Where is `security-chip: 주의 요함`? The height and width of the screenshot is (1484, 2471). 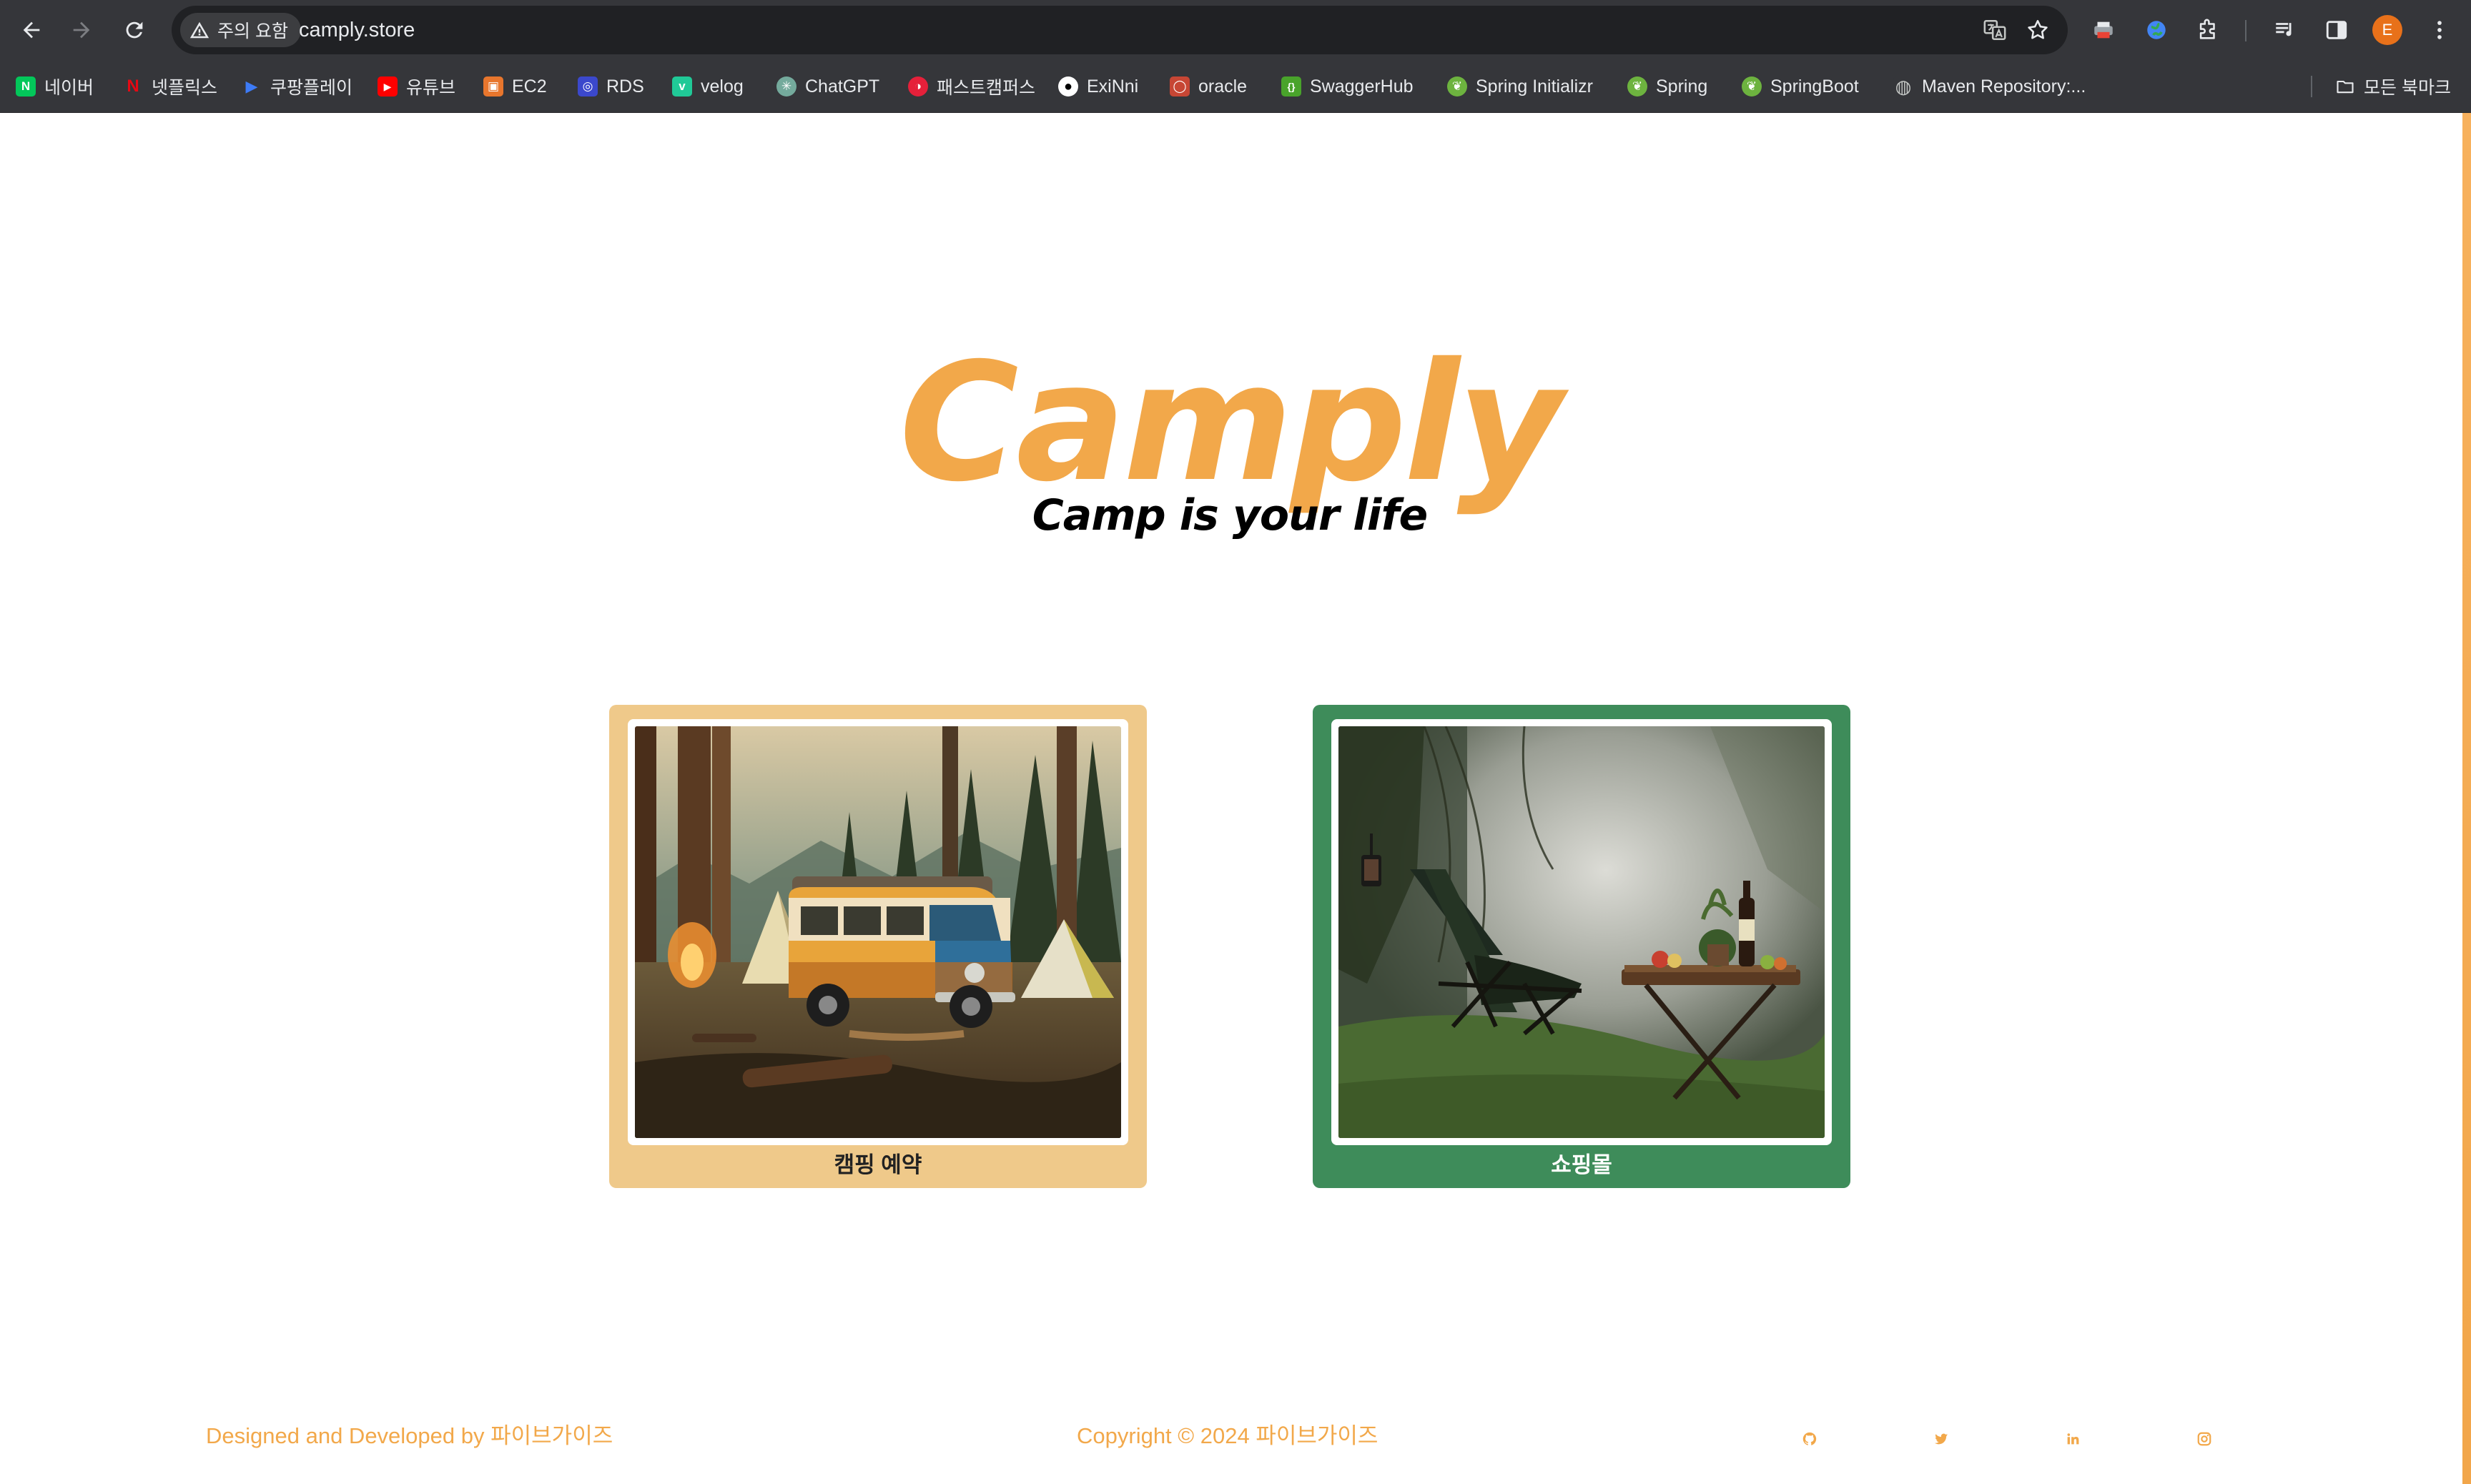
security-chip: 주의 요함 is located at coordinates (240, 30).